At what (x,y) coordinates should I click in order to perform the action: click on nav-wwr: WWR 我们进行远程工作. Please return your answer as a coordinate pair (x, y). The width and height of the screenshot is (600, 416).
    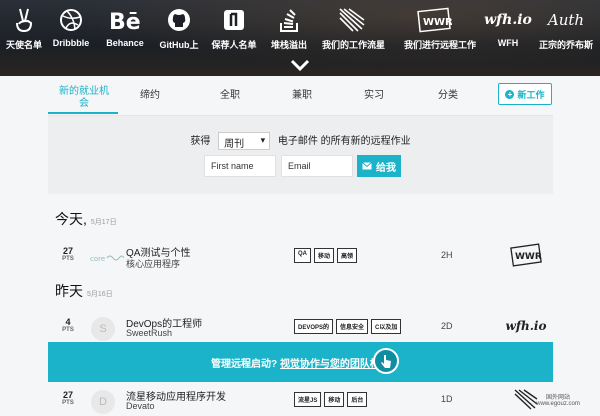
    Looking at the image, I should click on (440, 28).